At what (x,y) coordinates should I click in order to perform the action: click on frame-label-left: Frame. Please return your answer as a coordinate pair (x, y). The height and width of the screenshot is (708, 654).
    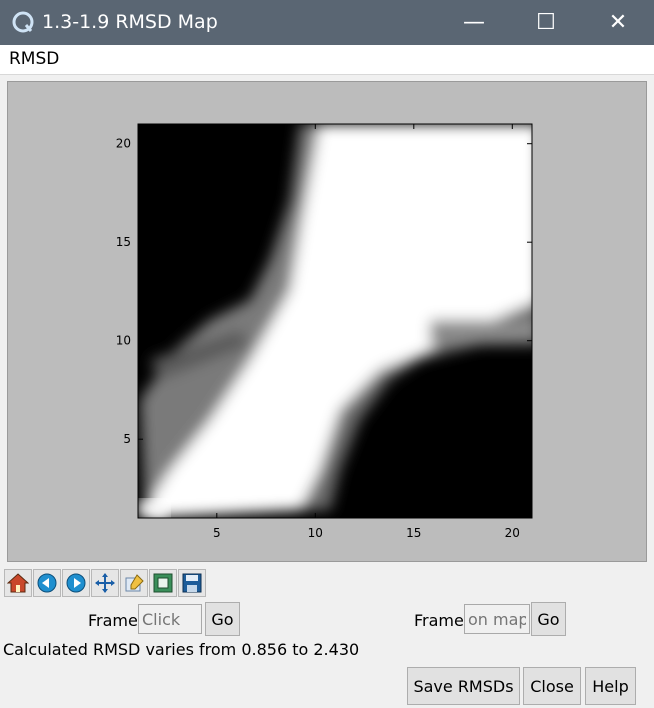
    Looking at the image, I should click on (113, 620).